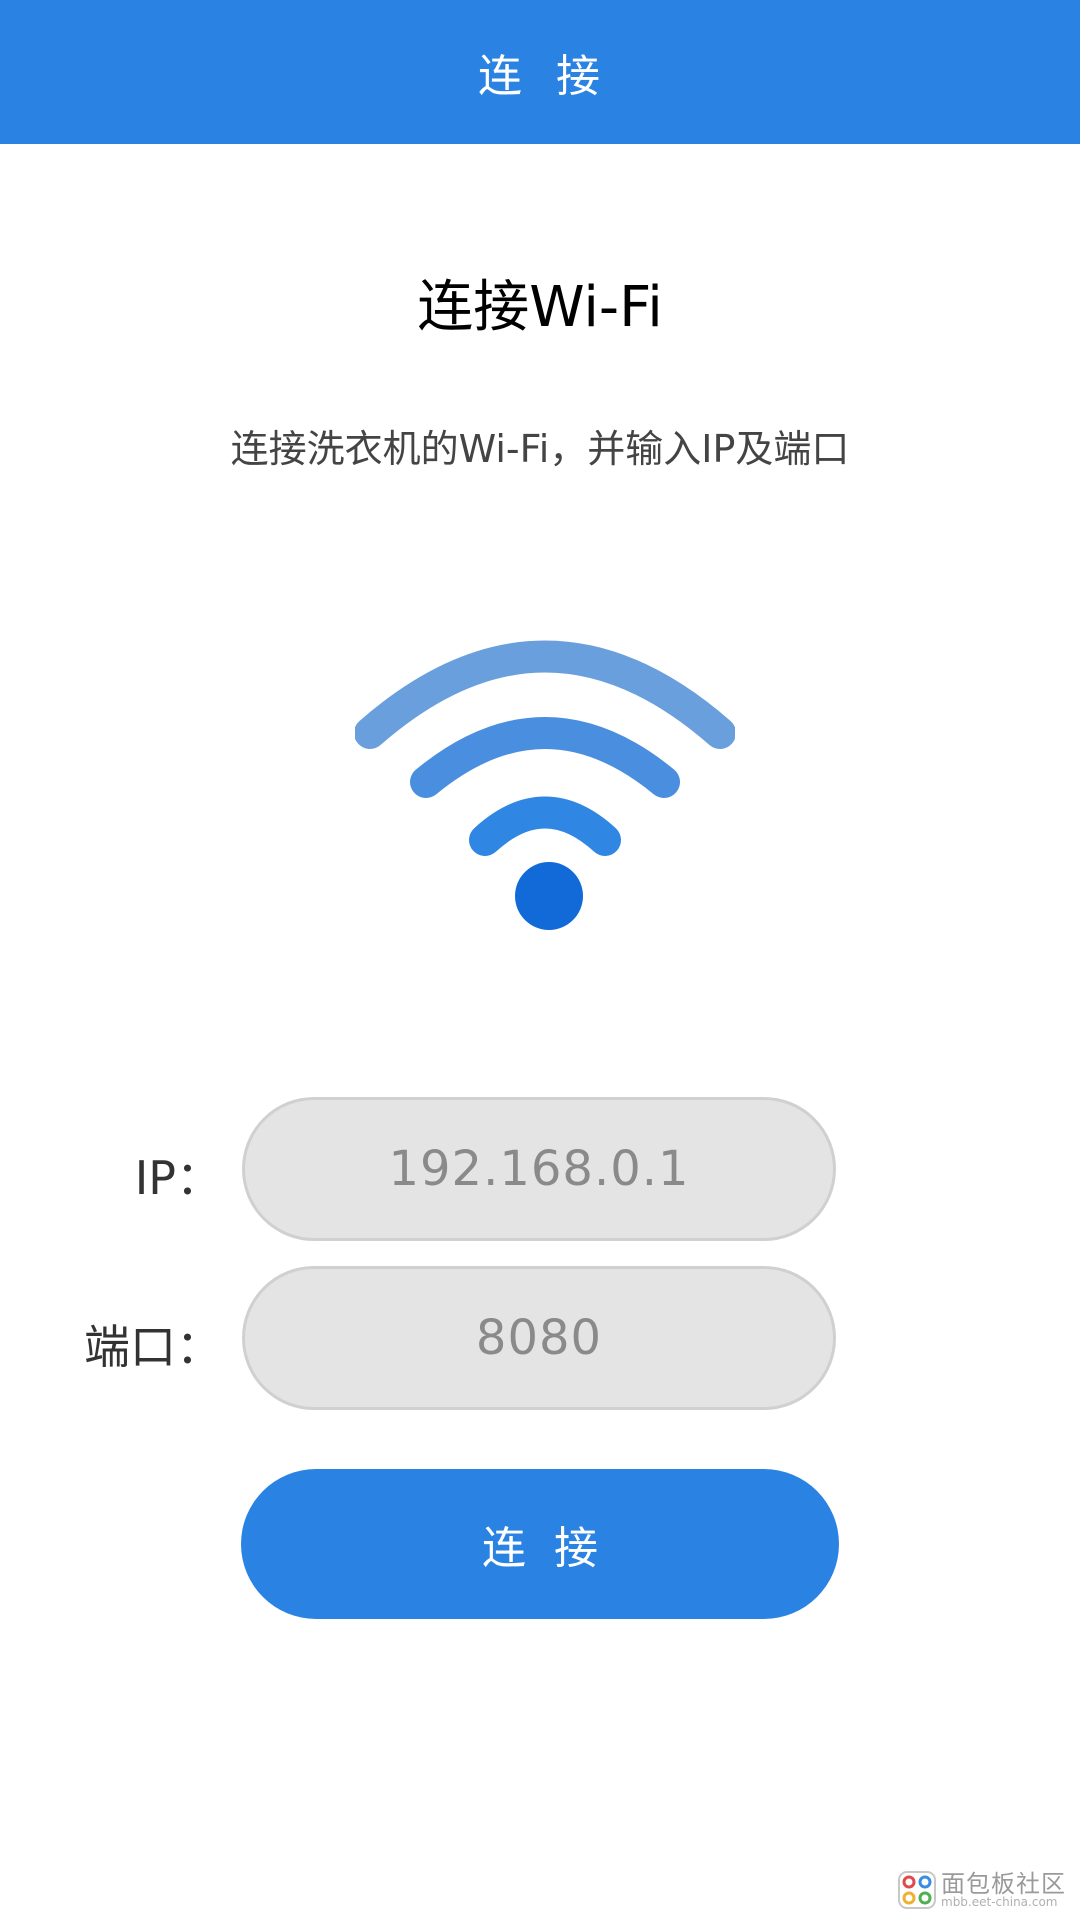  I want to click on watermark-url: mbb.eet-china.com, so click(999, 1902).